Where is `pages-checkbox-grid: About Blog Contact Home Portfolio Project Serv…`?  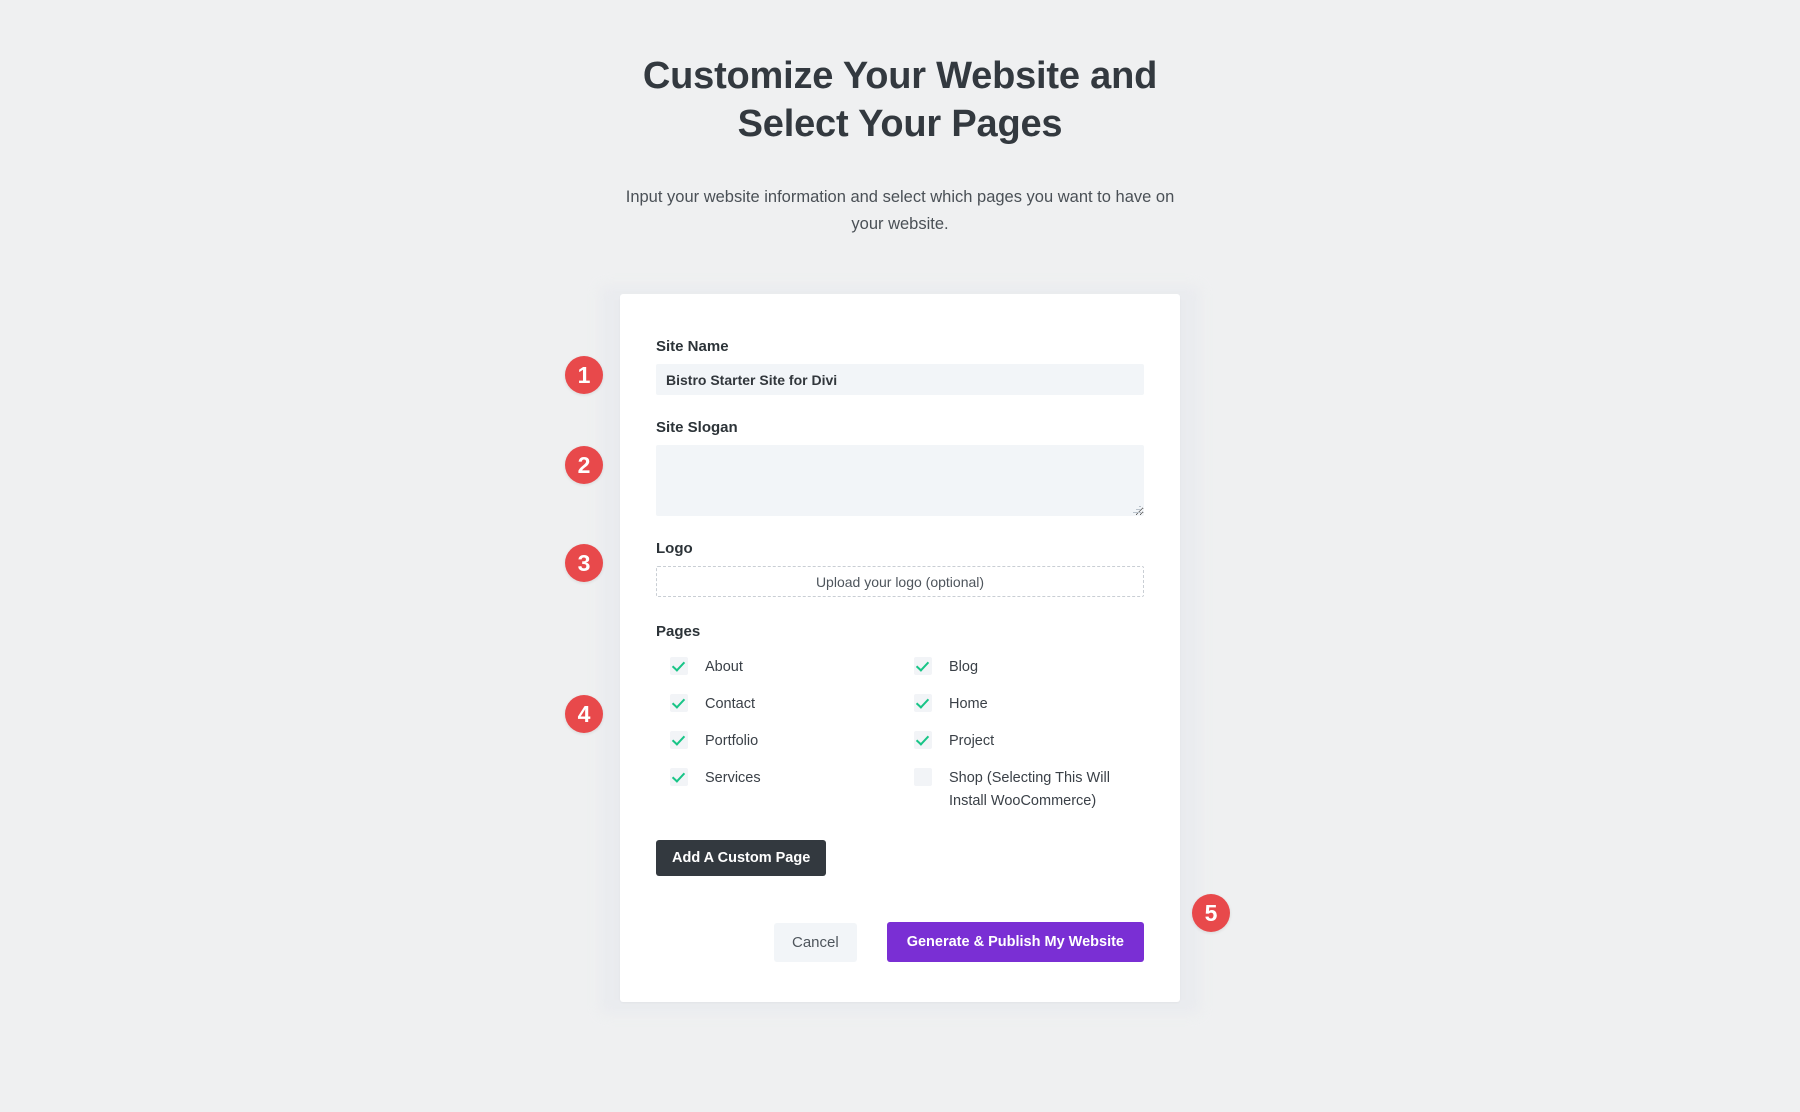 pages-checkbox-grid: About Blog Contact Home Portfolio Project Serv… is located at coordinates (900, 734).